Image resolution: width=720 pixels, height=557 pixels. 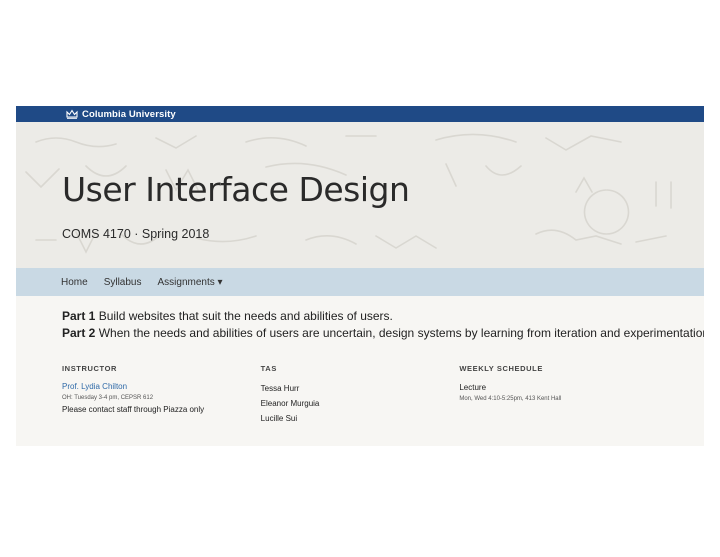 What do you see at coordinates (72, 114) in the screenshot?
I see `crown-icon` at bounding box center [72, 114].